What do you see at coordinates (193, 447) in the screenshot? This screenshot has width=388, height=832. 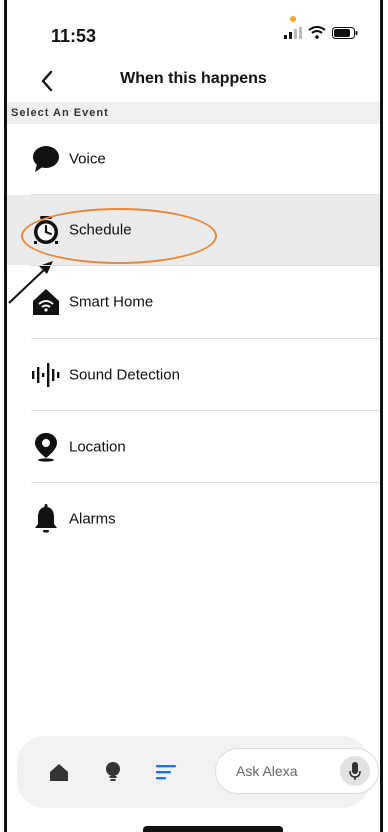 I see `event-item-location: Location` at bounding box center [193, 447].